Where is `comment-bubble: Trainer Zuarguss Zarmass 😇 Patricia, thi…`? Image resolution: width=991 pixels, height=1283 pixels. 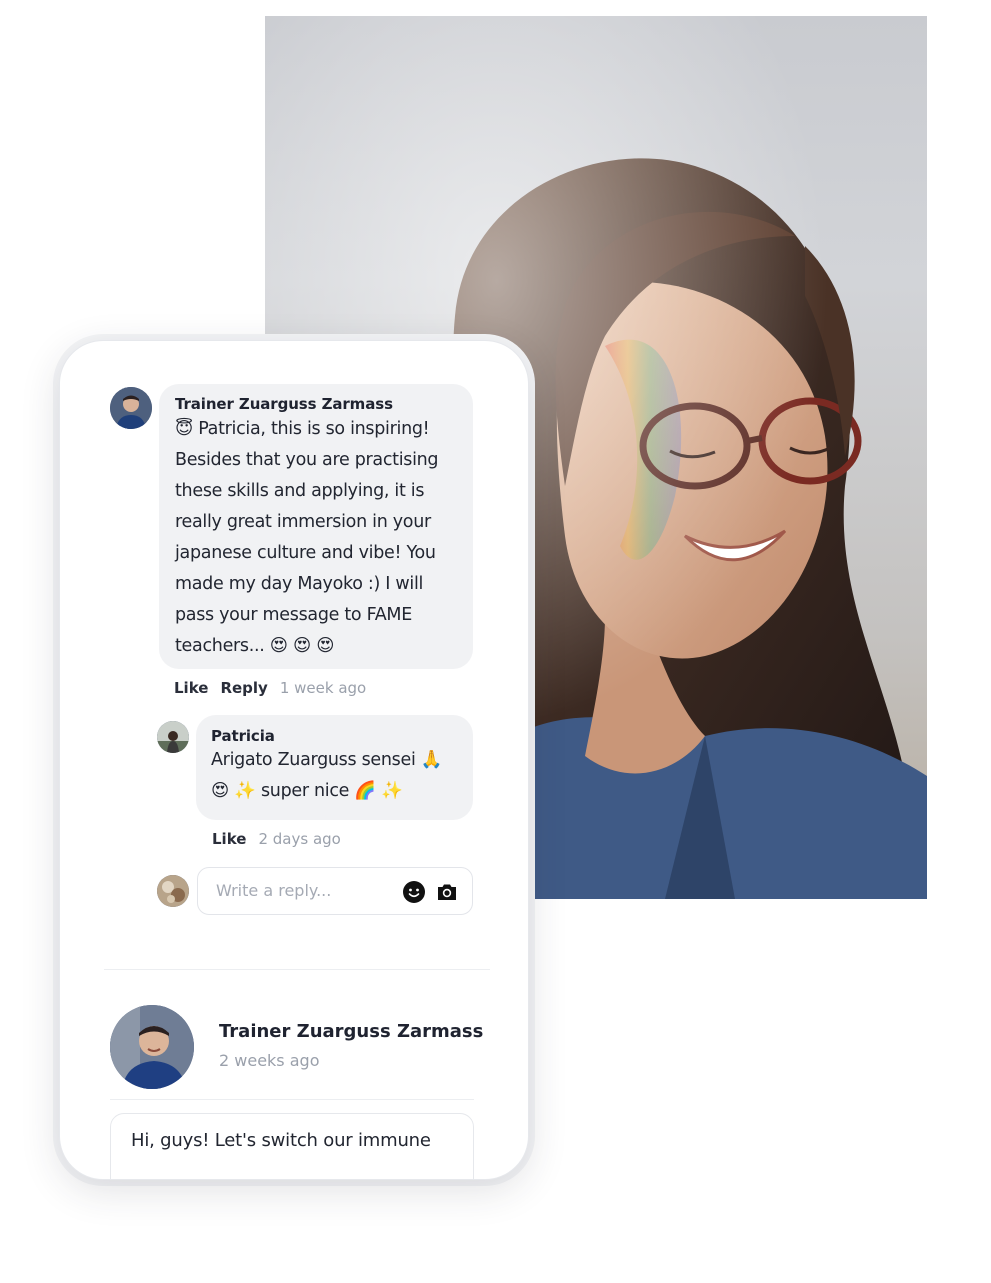
comment-bubble: Trainer Zuarguss Zarmass 😇 Patricia, thi… is located at coordinates (316, 526).